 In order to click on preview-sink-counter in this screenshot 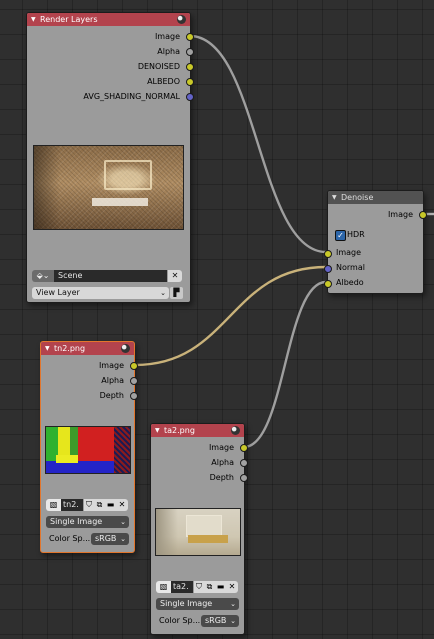, I will do `click(120, 202)`.